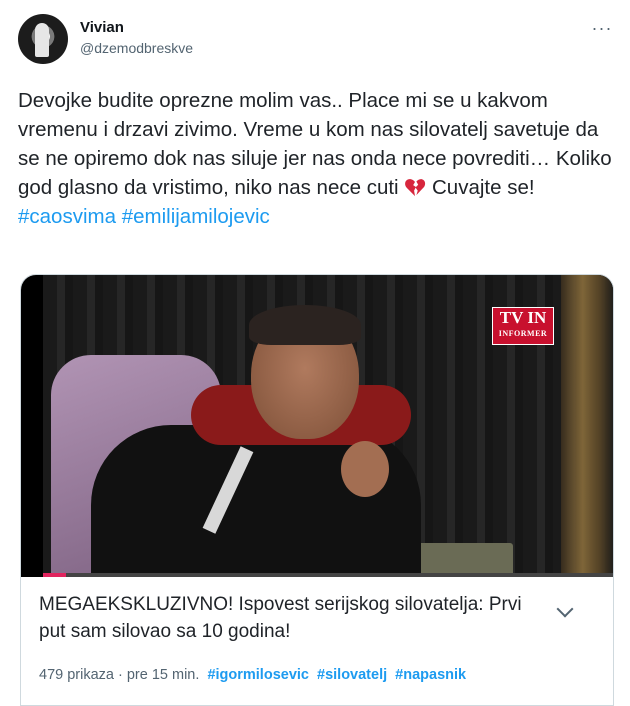 The height and width of the screenshot is (706, 630). I want to click on tweet-header: Vivian @dzemodbreskve ···, so click(317, 40).